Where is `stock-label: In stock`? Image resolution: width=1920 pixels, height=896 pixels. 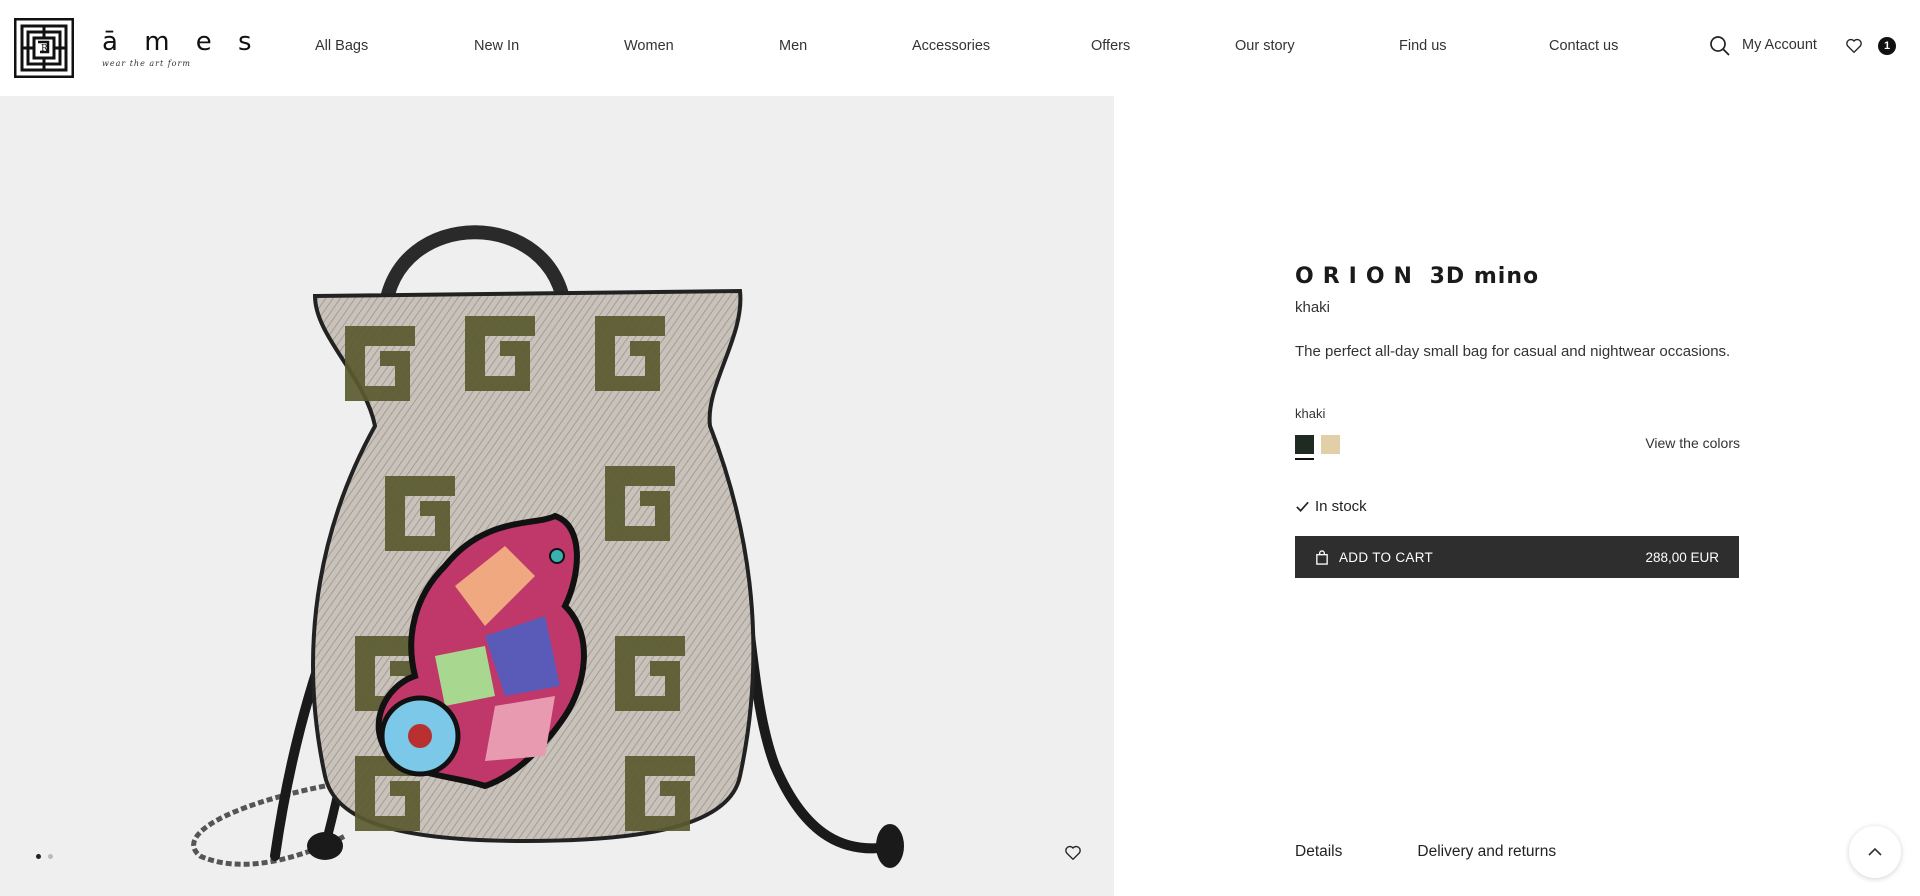
stock-label: In stock is located at coordinates (1341, 506).